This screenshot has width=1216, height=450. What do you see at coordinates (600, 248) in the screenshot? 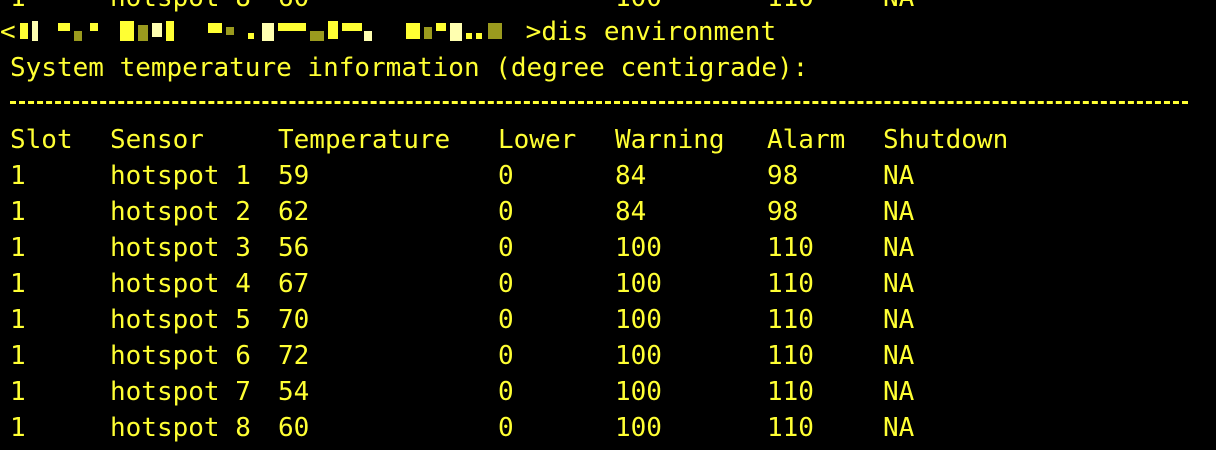
I see `table-row: 1 hotspot 3 56 0 100 110 NA` at bounding box center [600, 248].